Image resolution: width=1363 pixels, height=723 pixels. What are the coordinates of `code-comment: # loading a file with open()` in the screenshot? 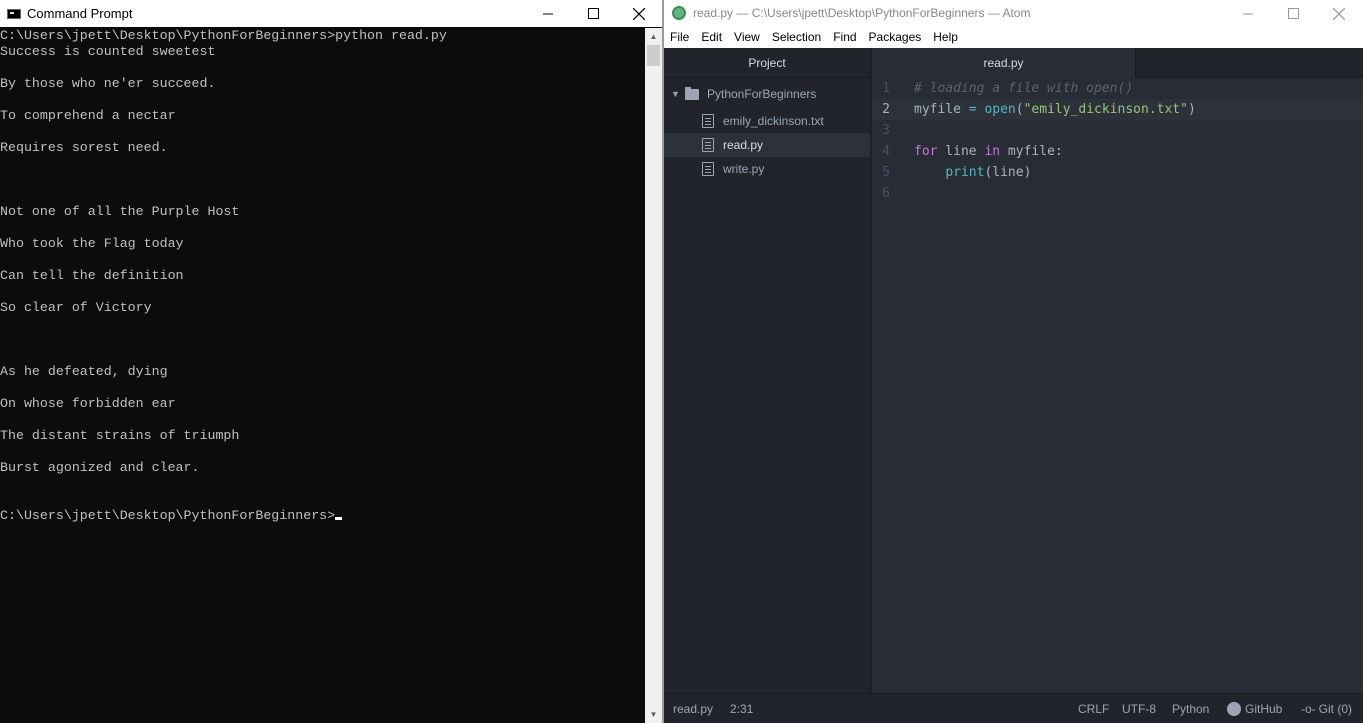 It's located at (1024, 88).